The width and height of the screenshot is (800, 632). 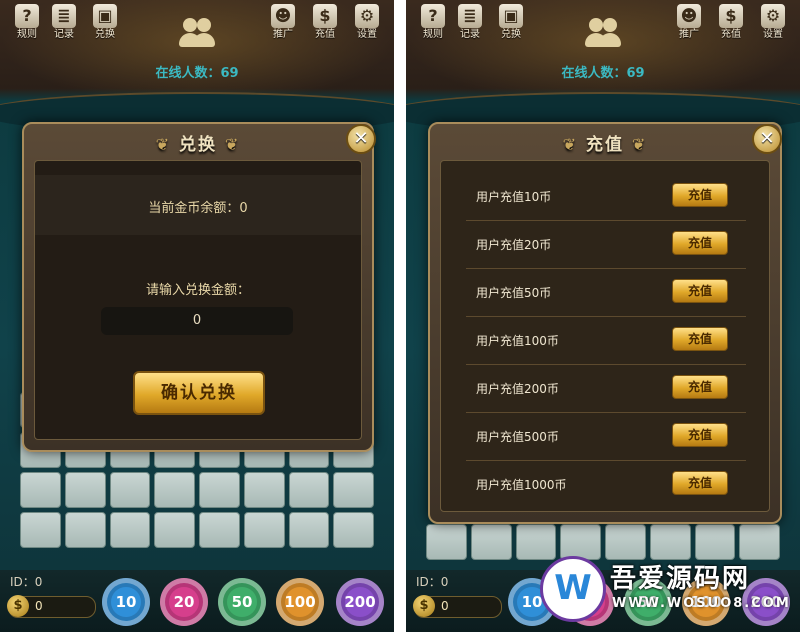 What do you see at coordinates (606, 341) in the screenshot?
I see `recharge-row: 用户充值100币 充值` at bounding box center [606, 341].